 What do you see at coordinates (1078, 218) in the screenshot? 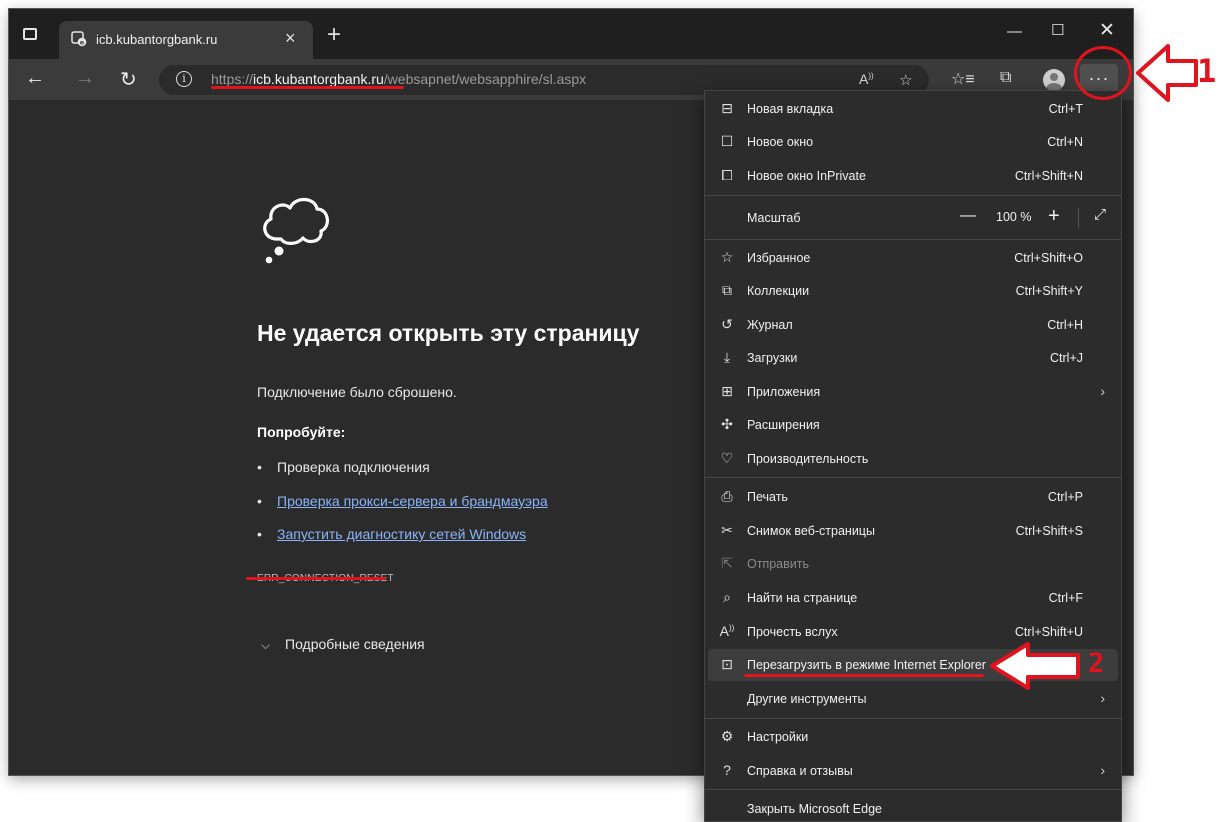
I see `zoom-divider` at bounding box center [1078, 218].